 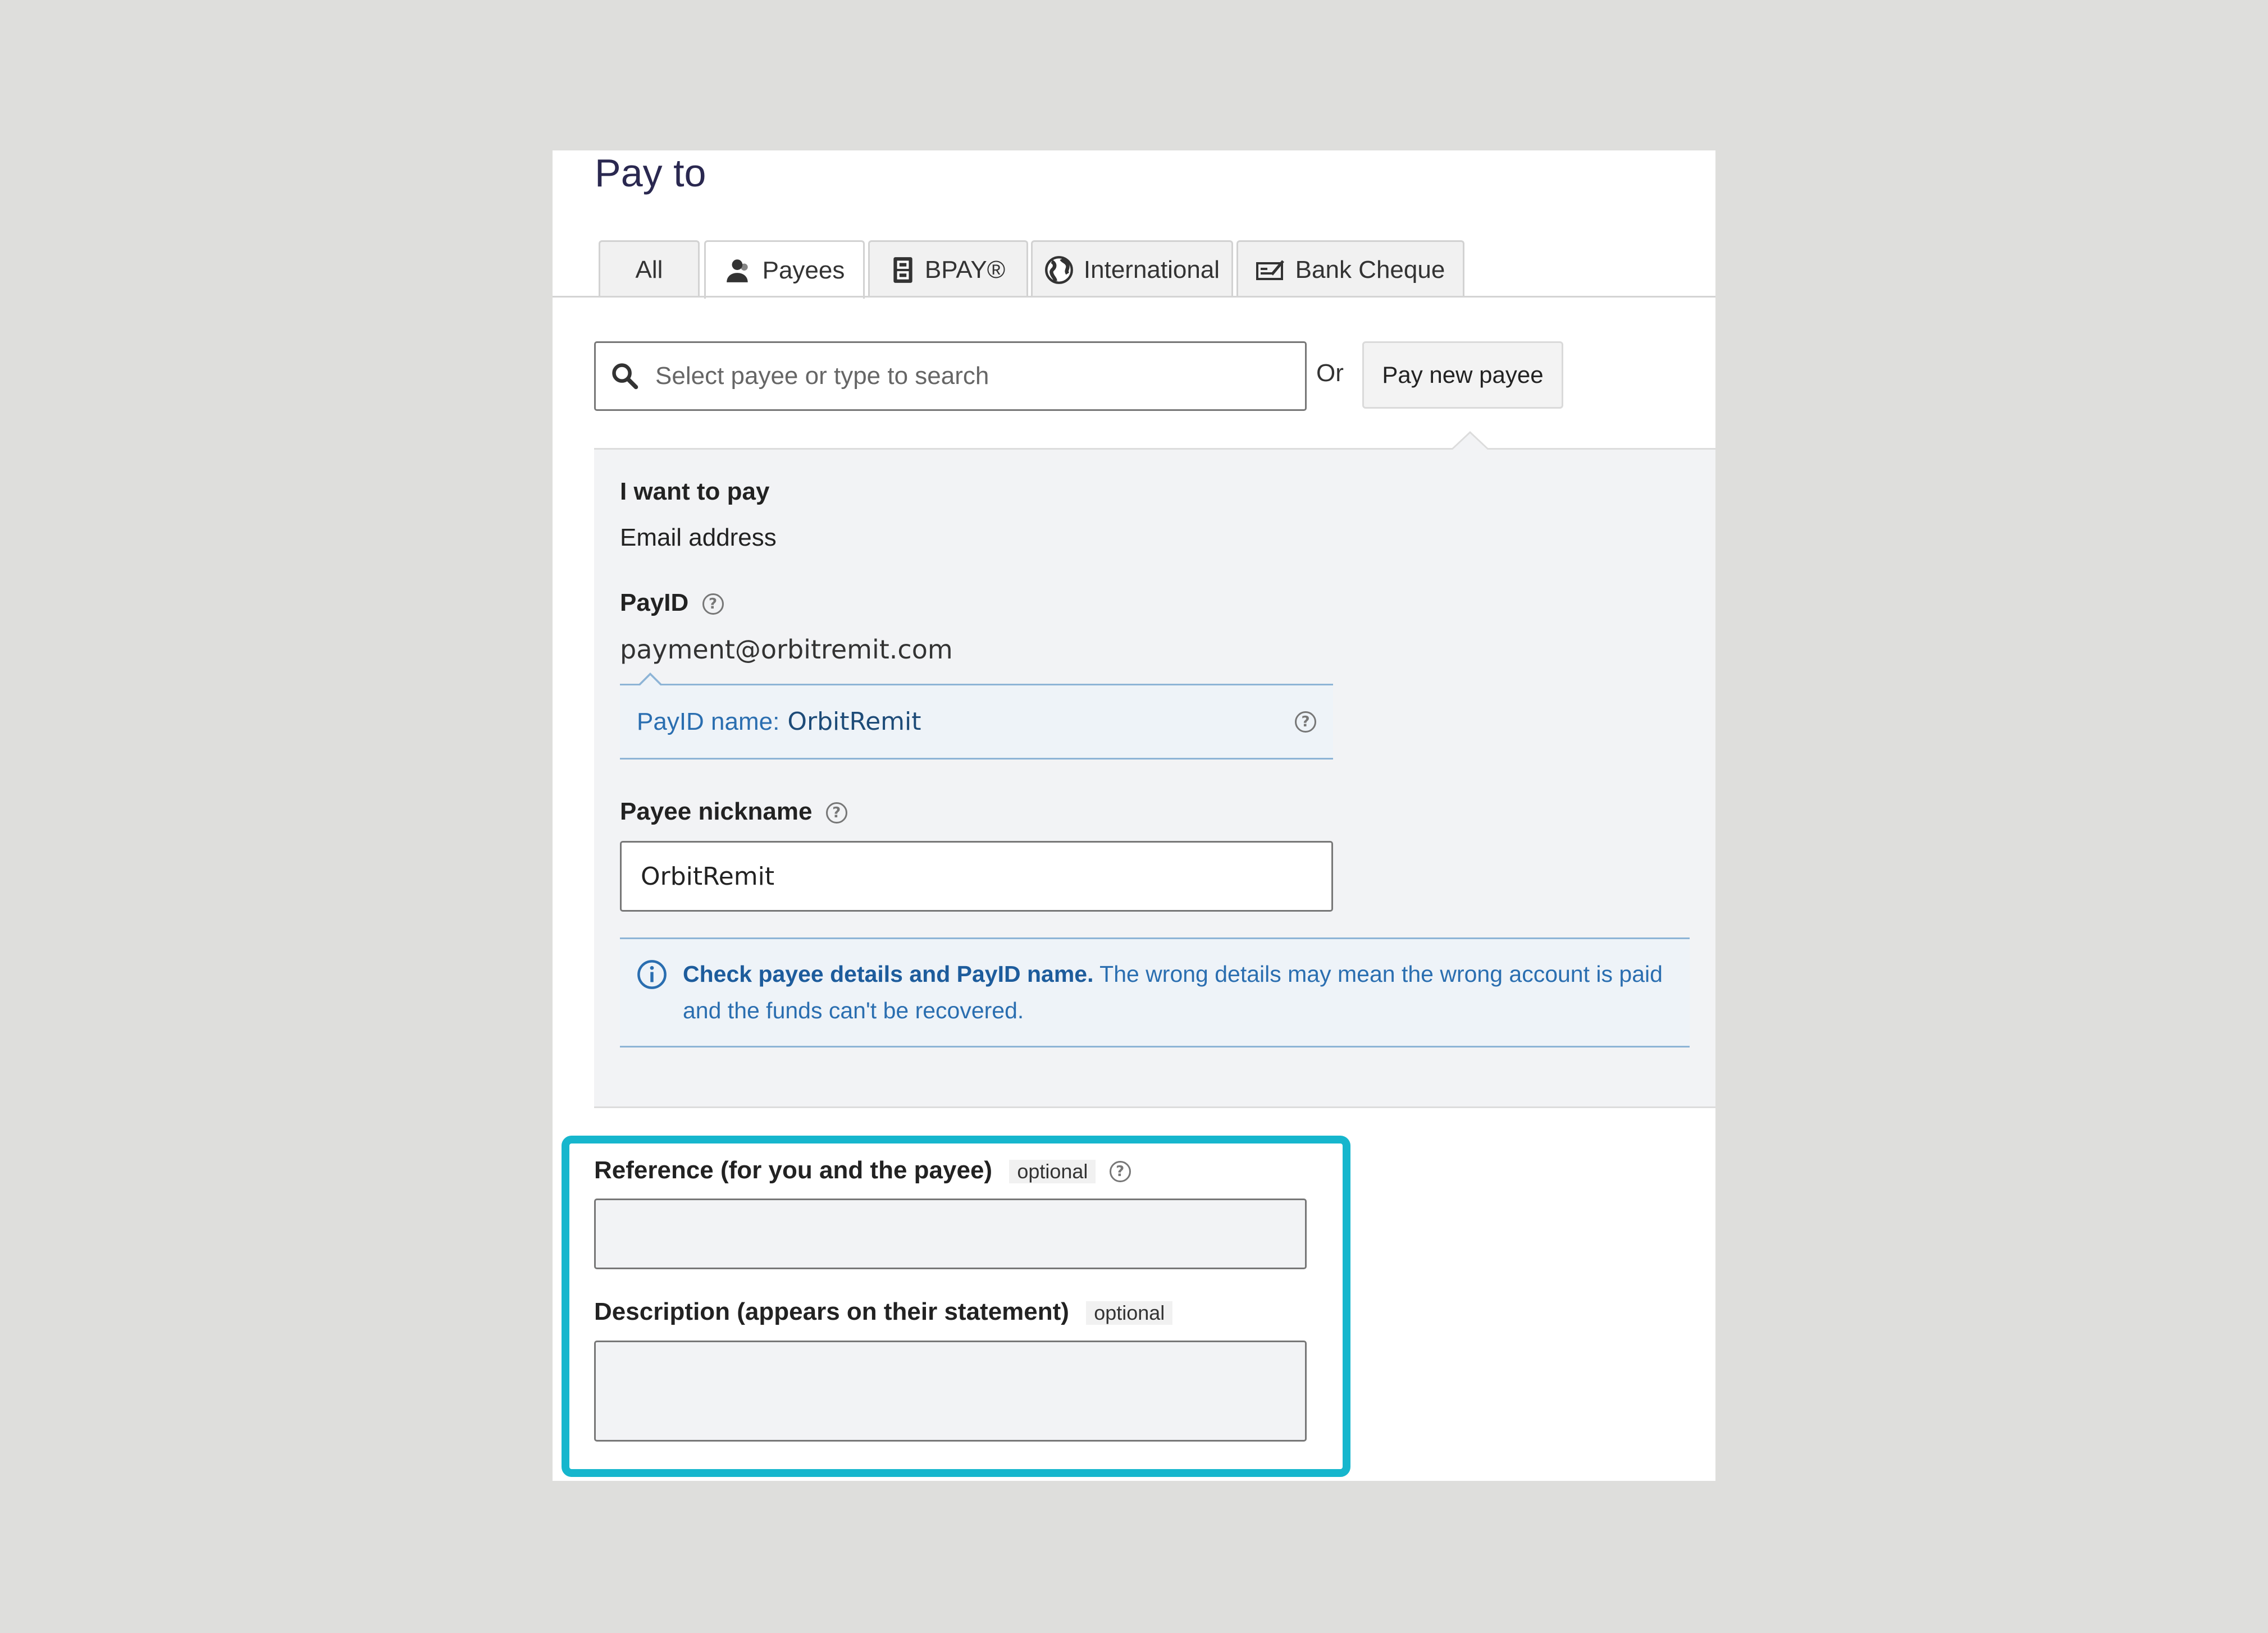 I want to click on search-icon, so click(x=625, y=376).